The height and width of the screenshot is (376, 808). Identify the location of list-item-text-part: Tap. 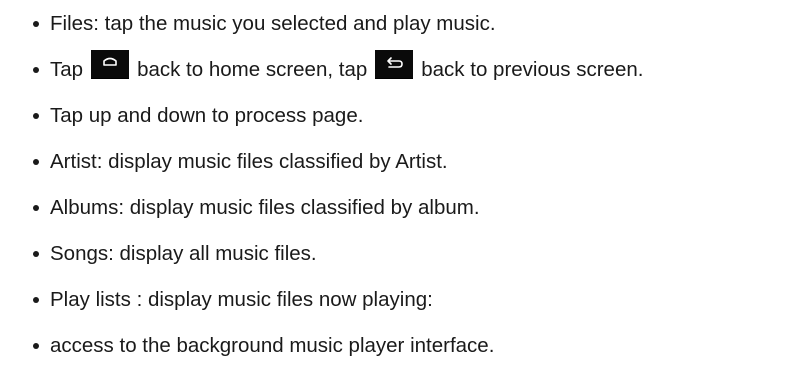
(67, 69).